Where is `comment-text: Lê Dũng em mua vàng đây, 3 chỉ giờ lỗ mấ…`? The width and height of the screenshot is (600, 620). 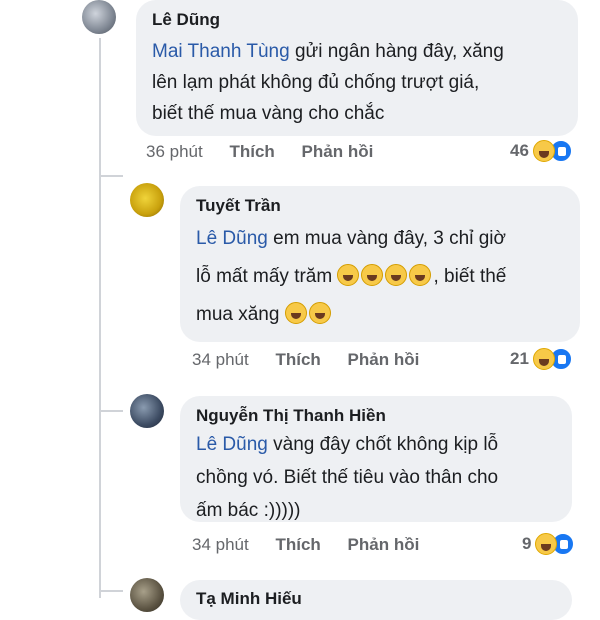 comment-text: Lê Dũng em mua vàng đây, 3 chỉ giờ lỗ mấ… is located at coordinates (351, 276).